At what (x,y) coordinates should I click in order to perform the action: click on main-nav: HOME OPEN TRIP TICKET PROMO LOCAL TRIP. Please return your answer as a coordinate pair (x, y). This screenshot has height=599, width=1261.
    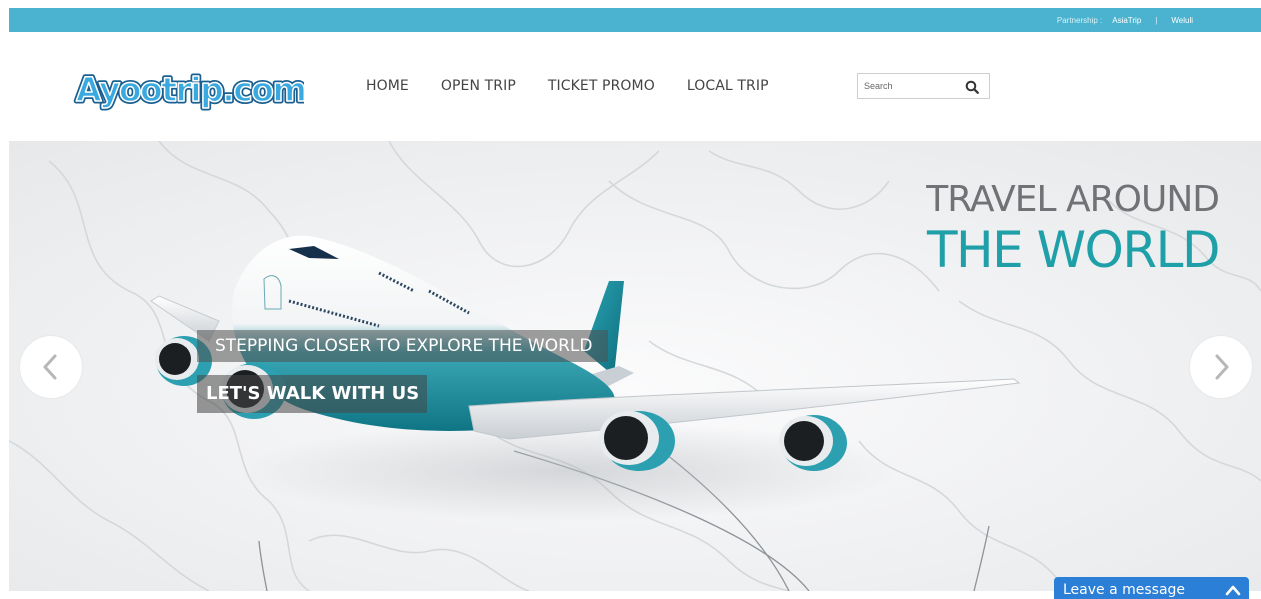
    Looking at the image, I should click on (583, 86).